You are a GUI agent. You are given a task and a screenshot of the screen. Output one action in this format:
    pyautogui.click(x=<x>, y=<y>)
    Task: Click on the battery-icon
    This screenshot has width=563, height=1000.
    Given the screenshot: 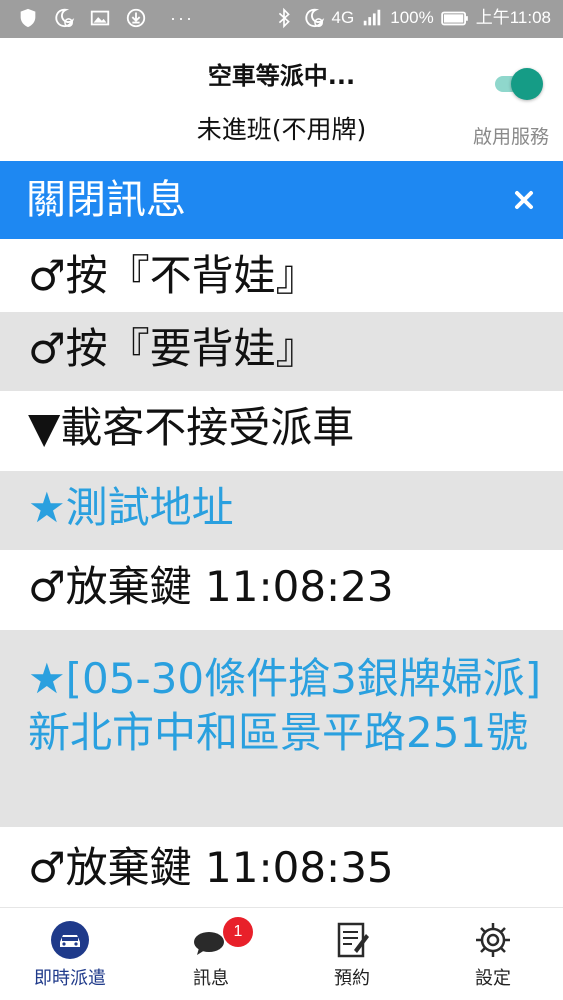 What is the action you would take?
    pyautogui.click(x=455, y=18)
    